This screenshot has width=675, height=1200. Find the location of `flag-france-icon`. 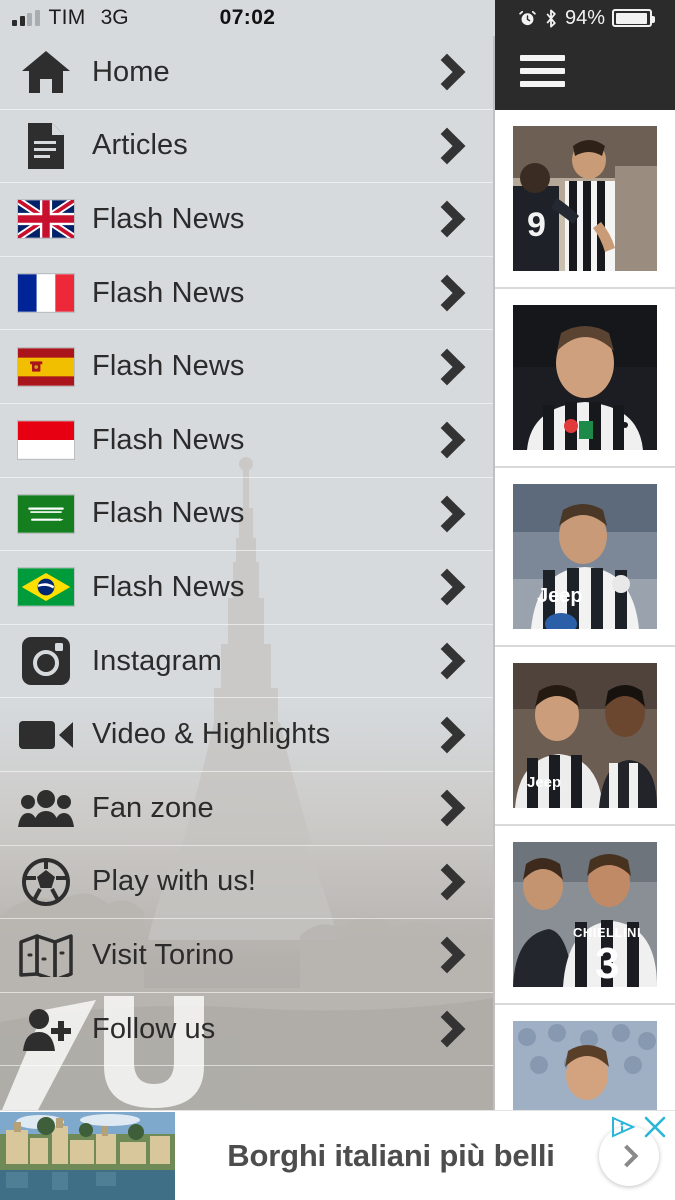

flag-france-icon is located at coordinates (46, 293).